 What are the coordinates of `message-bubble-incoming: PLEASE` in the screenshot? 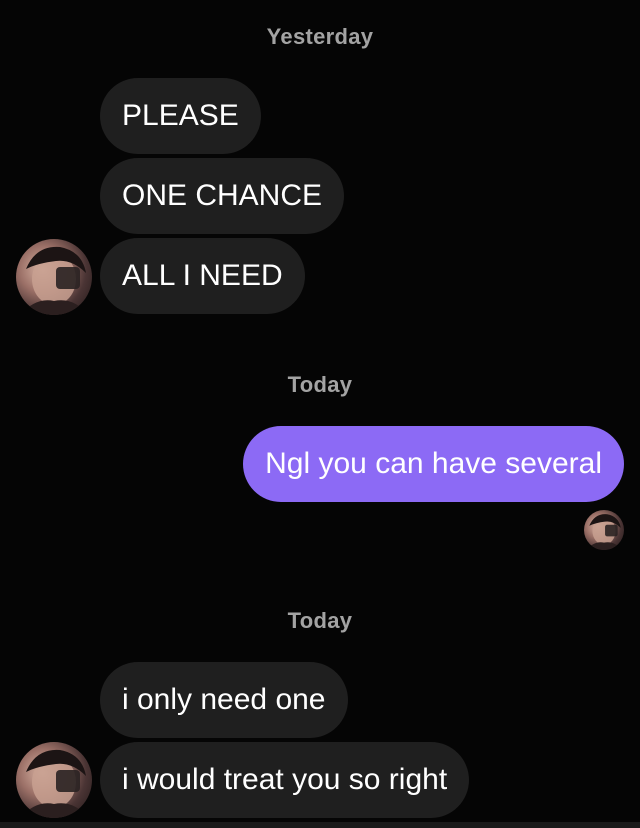 It's located at (180, 116).